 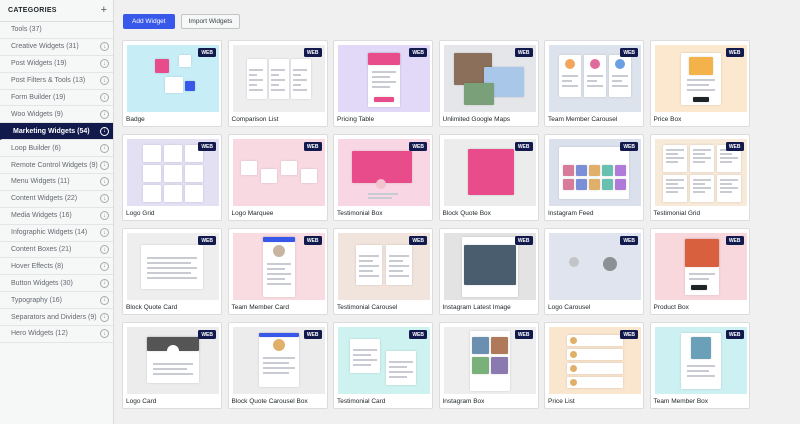 What do you see at coordinates (56, 216) in the screenshot?
I see `category-item: Media Widgets (16) ↓` at bounding box center [56, 216].